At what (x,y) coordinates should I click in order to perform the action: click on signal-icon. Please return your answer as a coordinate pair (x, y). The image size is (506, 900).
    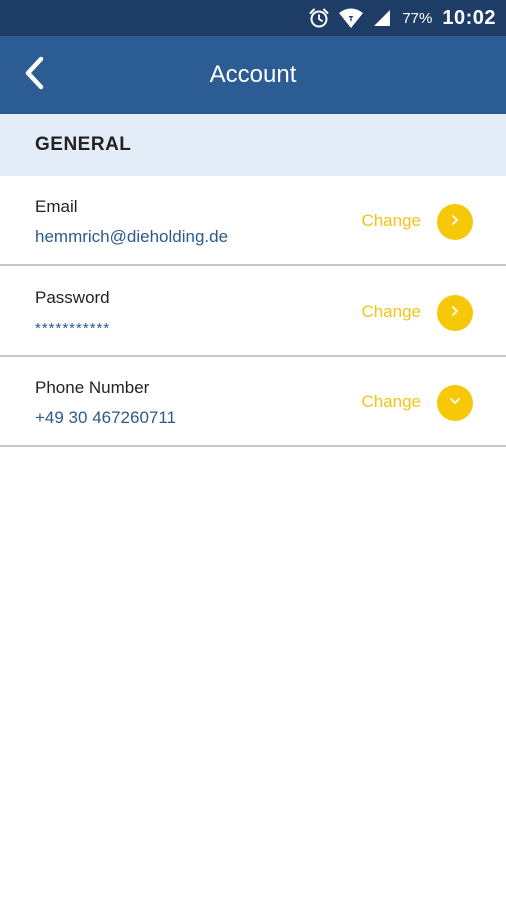
    Looking at the image, I should click on (382, 18).